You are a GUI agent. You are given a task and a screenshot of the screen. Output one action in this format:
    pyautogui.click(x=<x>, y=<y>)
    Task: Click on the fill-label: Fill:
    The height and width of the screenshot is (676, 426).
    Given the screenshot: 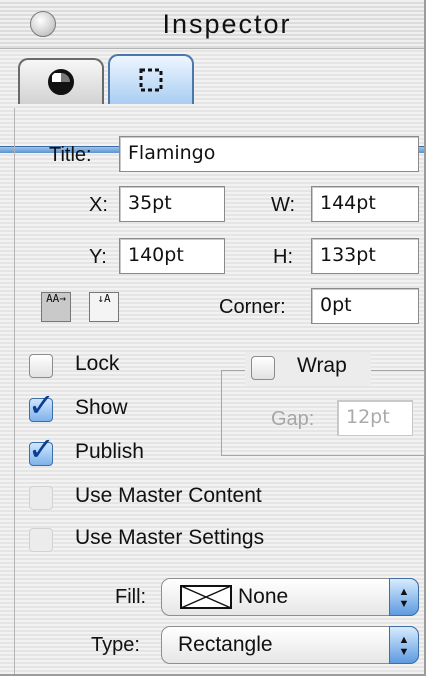 What is the action you would take?
    pyautogui.click(x=131, y=597)
    